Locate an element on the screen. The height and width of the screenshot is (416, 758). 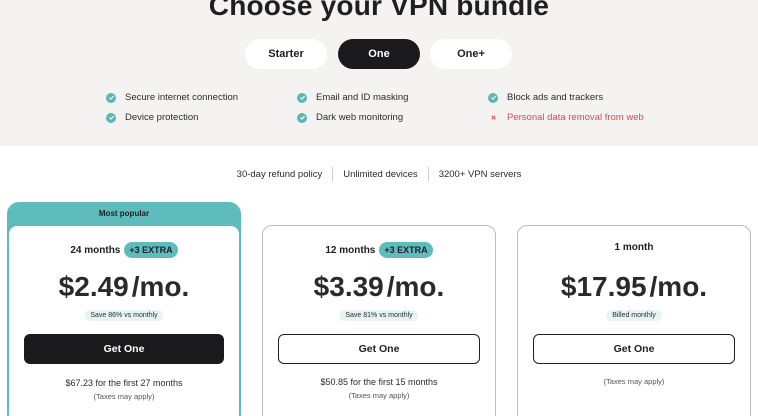
feature-item: Email and ID masking is located at coordinates (352, 97).